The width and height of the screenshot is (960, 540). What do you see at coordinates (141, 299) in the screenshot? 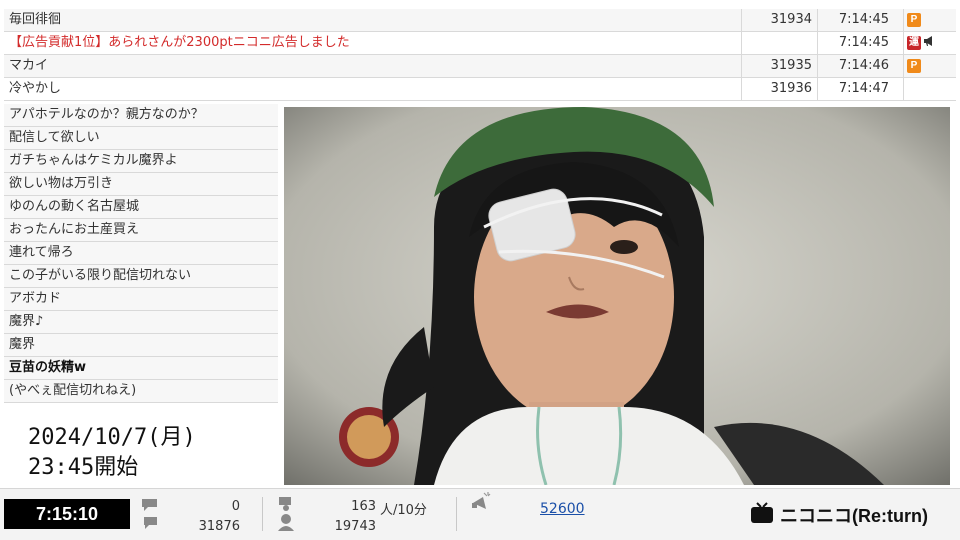
I see `side-comment-item: アボカド` at bounding box center [141, 299].